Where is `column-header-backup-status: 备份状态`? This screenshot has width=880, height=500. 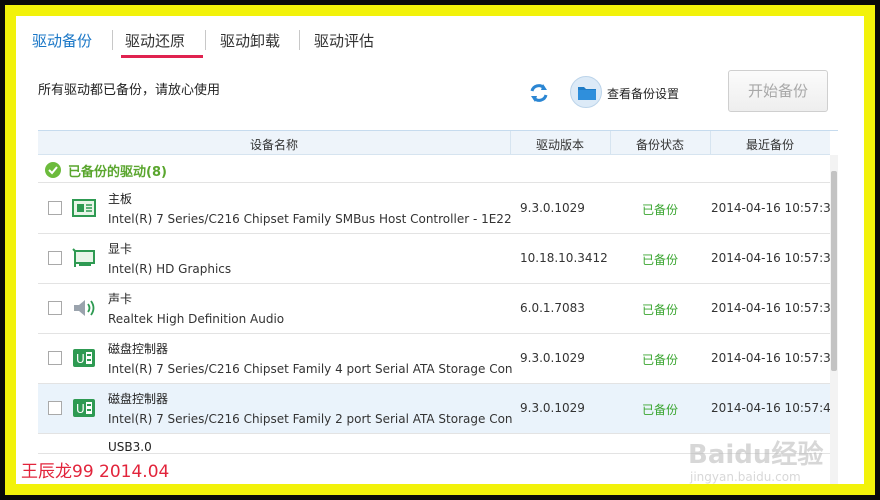 column-header-backup-status: 备份状态 is located at coordinates (660, 144).